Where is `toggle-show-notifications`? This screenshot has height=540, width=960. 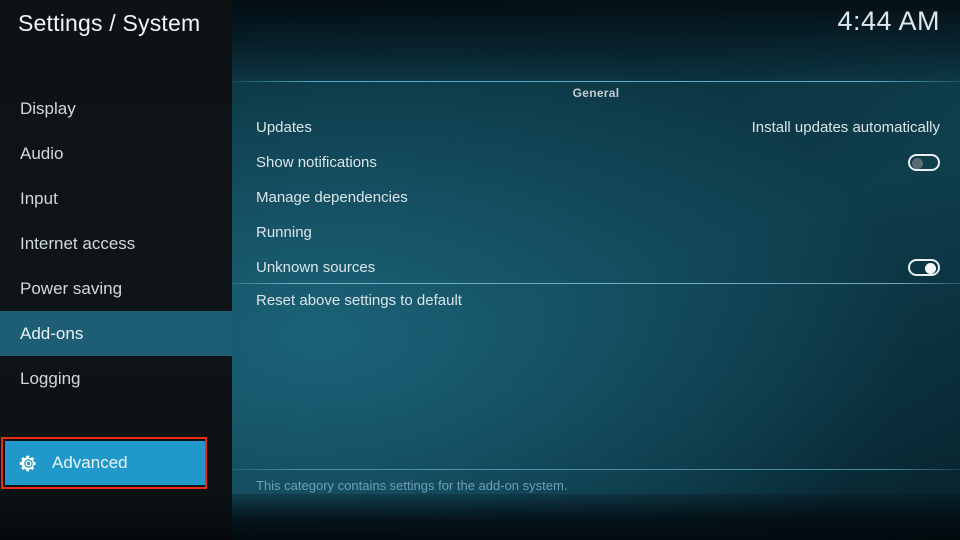
toggle-show-notifications is located at coordinates (924, 162).